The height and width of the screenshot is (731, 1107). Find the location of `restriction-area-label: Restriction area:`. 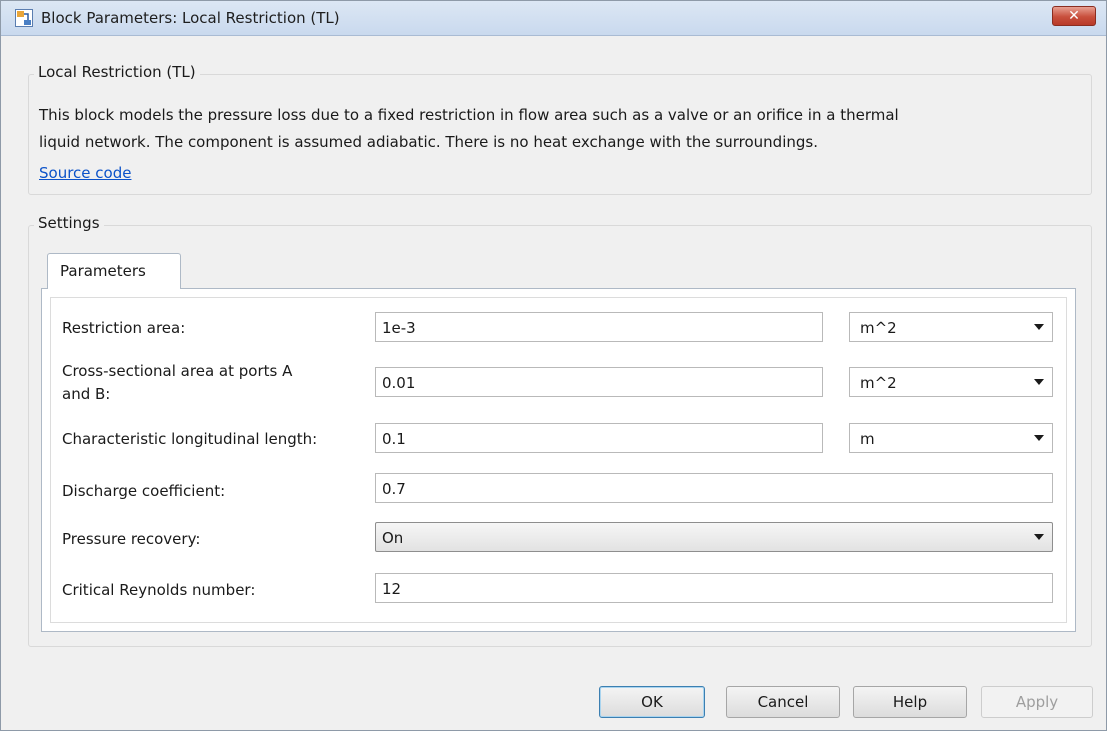

restriction-area-label: Restriction area: is located at coordinates (124, 328).